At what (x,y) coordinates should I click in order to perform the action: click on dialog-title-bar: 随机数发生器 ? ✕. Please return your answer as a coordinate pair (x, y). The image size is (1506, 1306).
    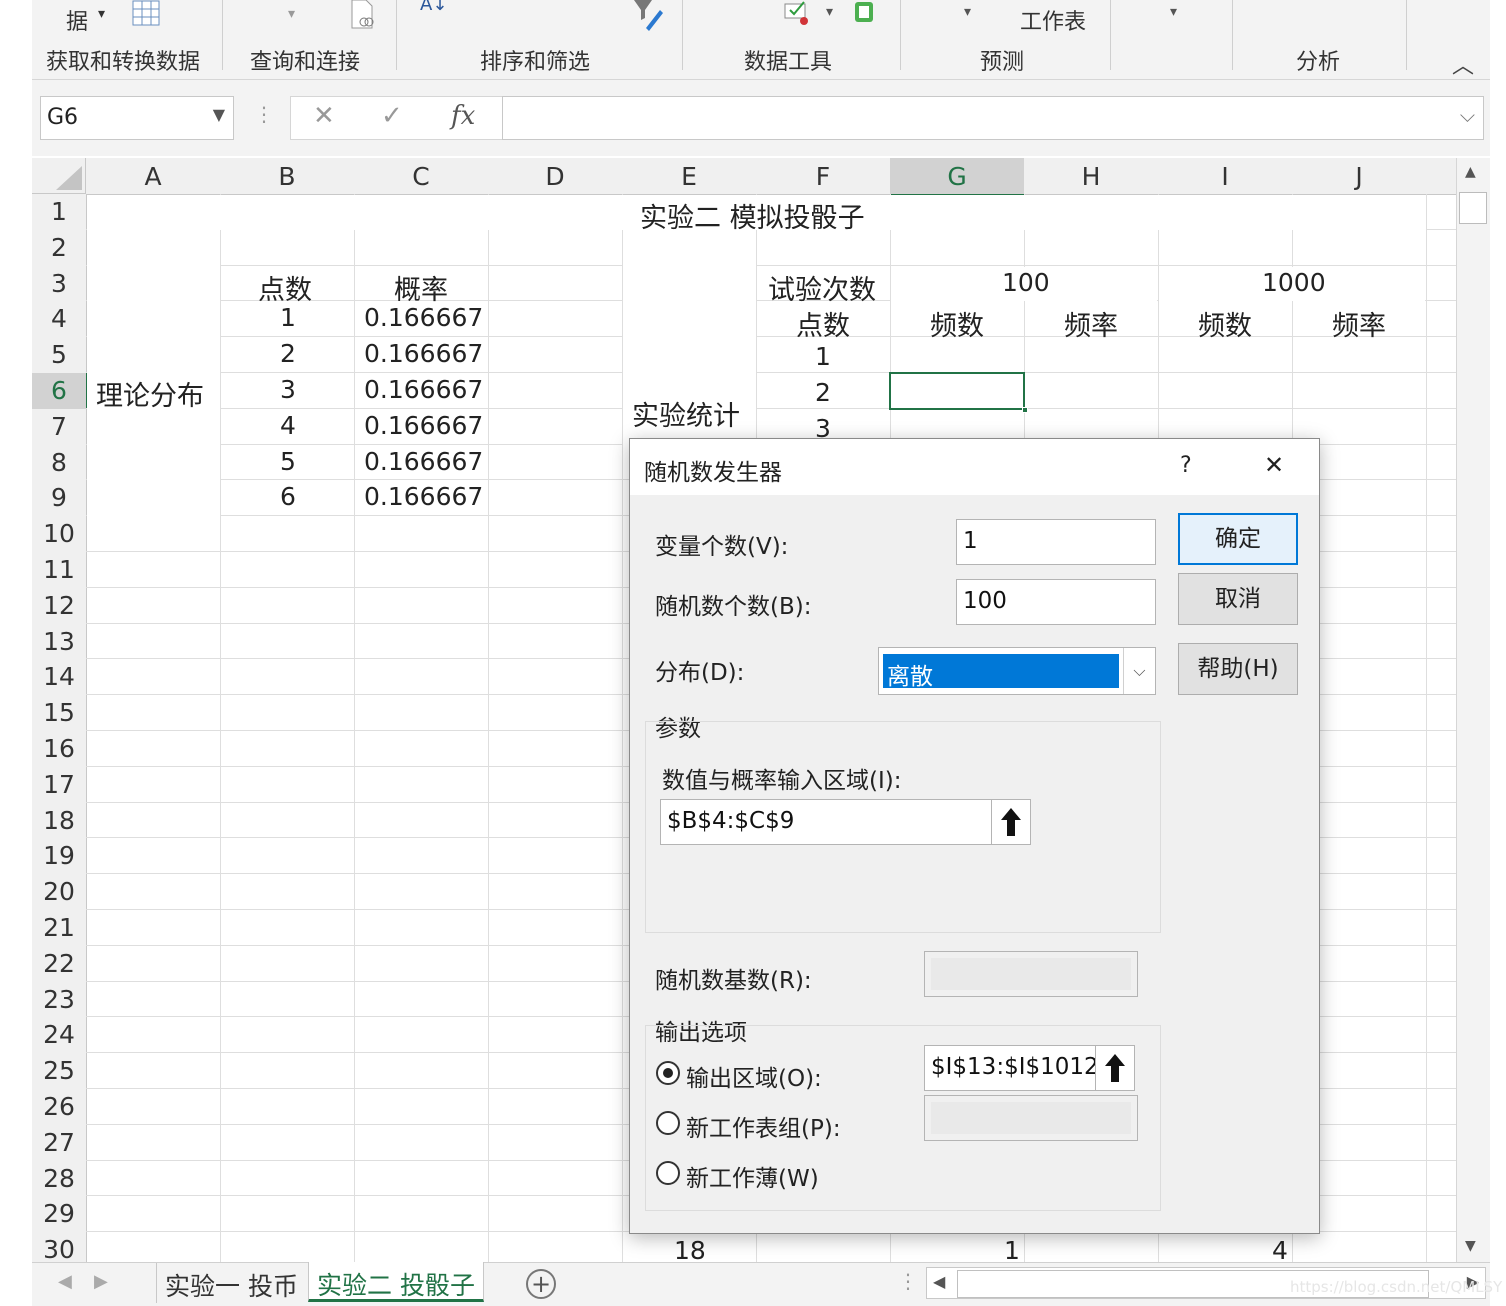
    Looking at the image, I should click on (974, 467).